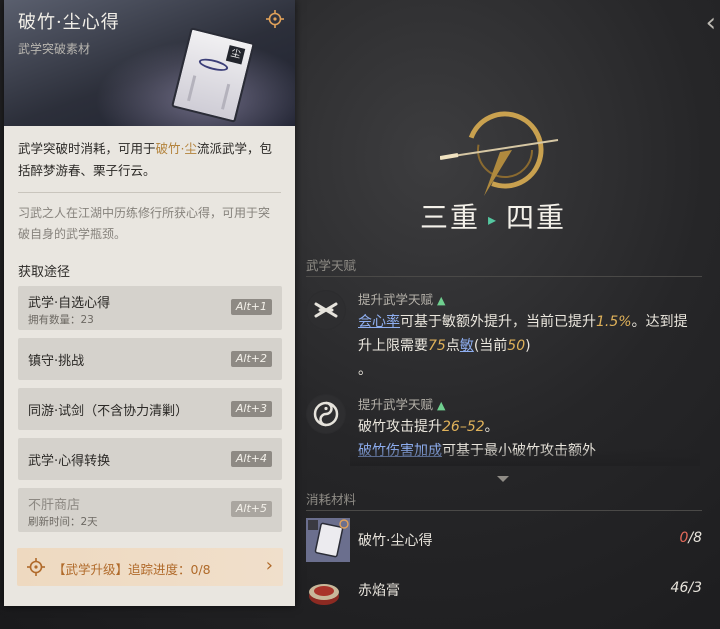 This screenshot has width=720, height=629. I want to click on school-highlight: 破竹·尘, so click(176, 148).